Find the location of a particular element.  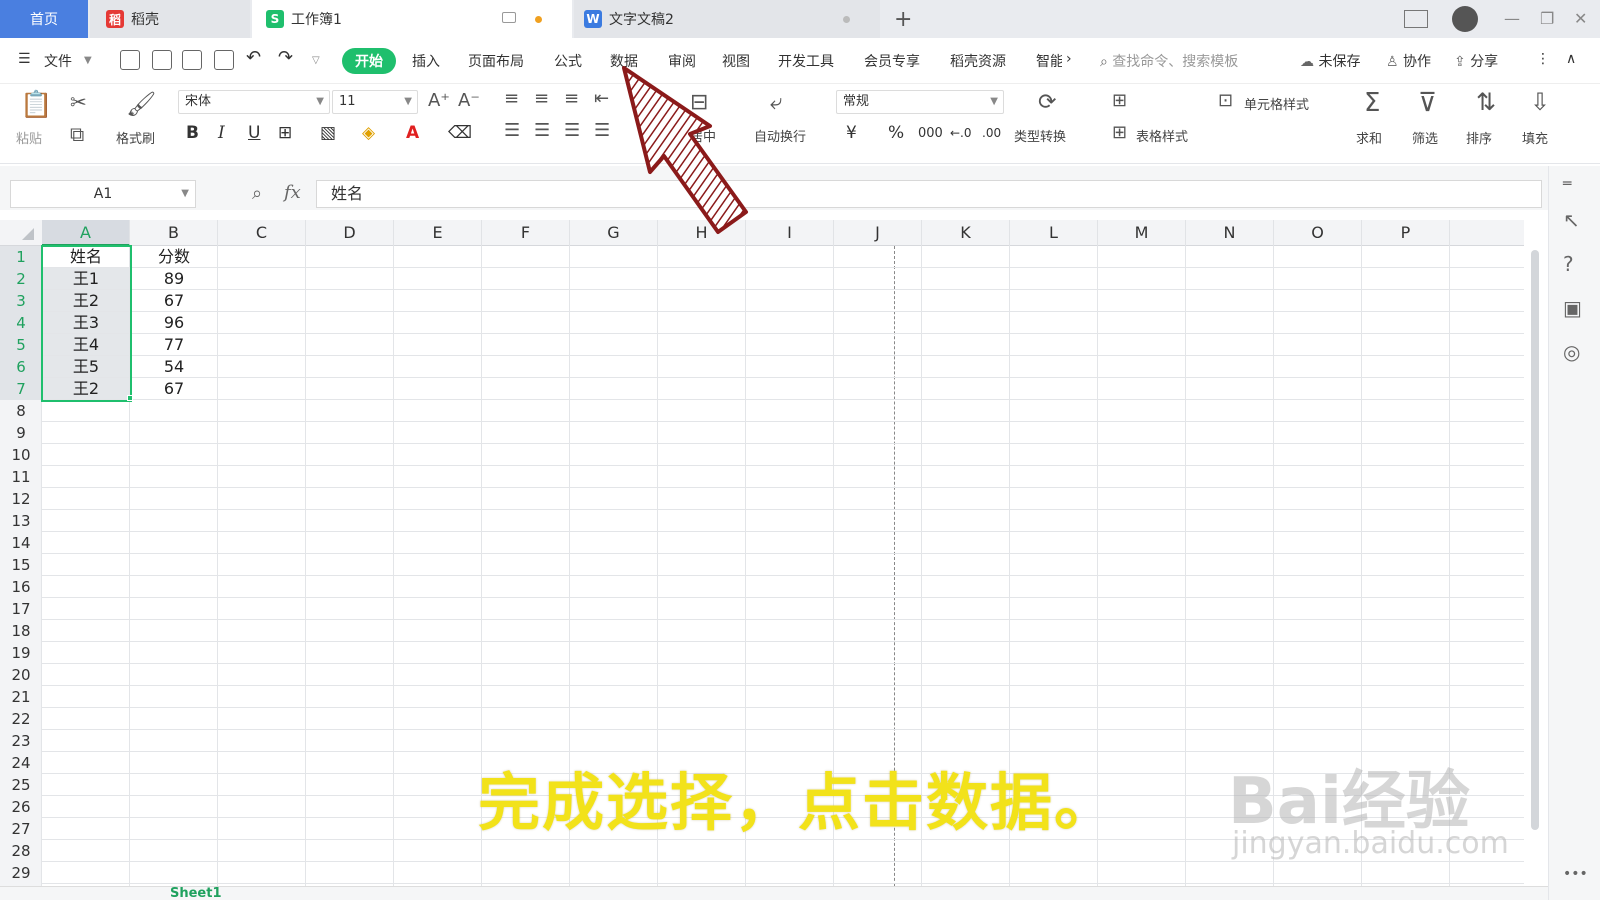

row-header: 16 is located at coordinates (21, 587).